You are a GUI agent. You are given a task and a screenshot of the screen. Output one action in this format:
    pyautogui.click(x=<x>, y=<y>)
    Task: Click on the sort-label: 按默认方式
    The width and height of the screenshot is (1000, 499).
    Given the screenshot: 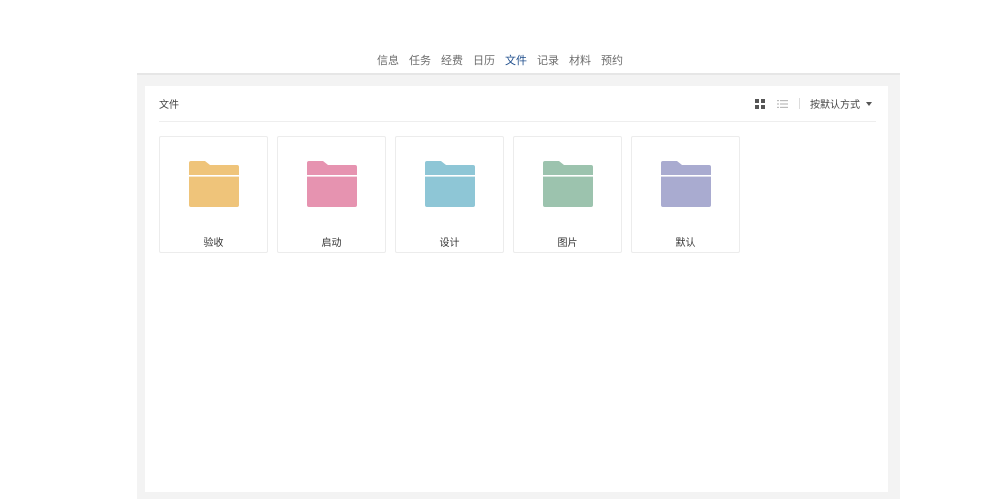 What is the action you would take?
    pyautogui.click(x=835, y=105)
    